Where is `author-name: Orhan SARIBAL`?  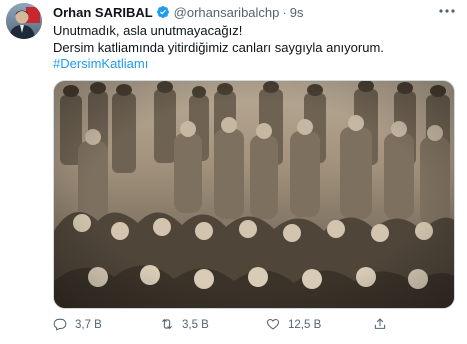
author-name: Orhan SARIBAL is located at coordinates (103, 12).